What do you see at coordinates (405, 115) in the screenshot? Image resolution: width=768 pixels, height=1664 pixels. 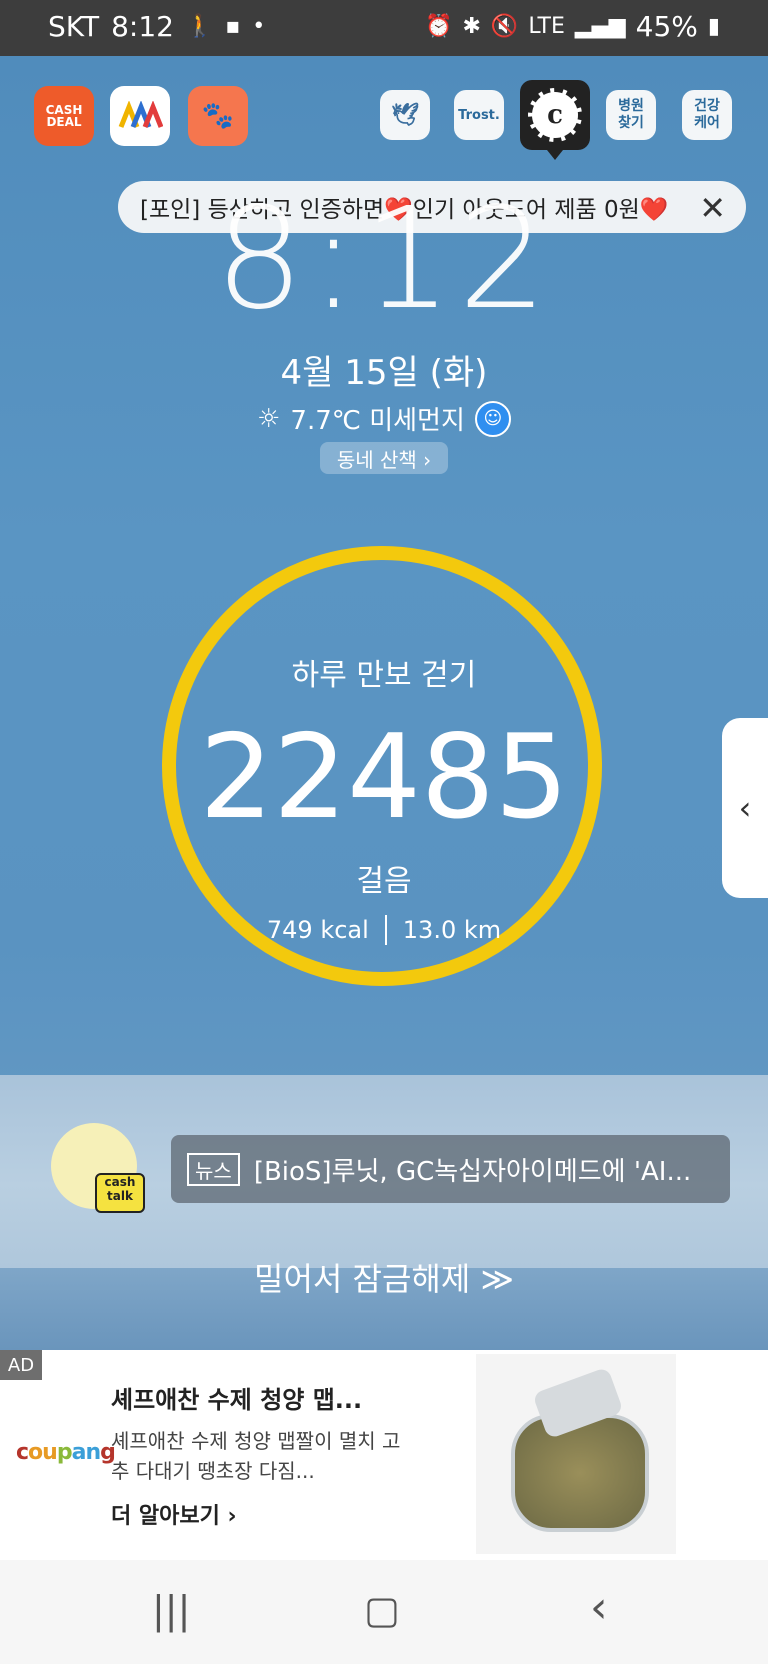 I see `wing-app-icon: 🕊` at bounding box center [405, 115].